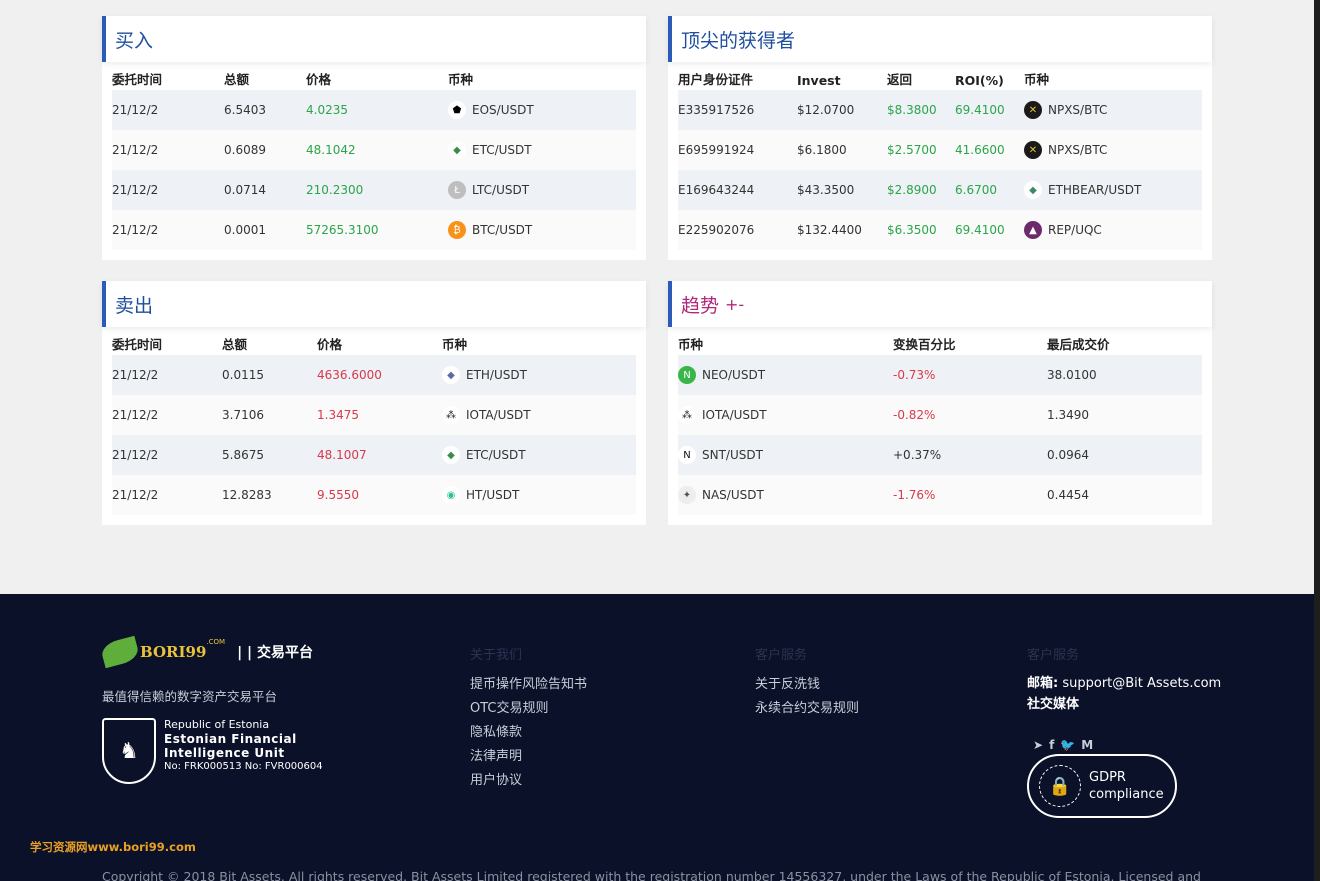  What do you see at coordinates (528, 781) in the screenshot?
I see `footer-link: 用户协议` at bounding box center [528, 781].